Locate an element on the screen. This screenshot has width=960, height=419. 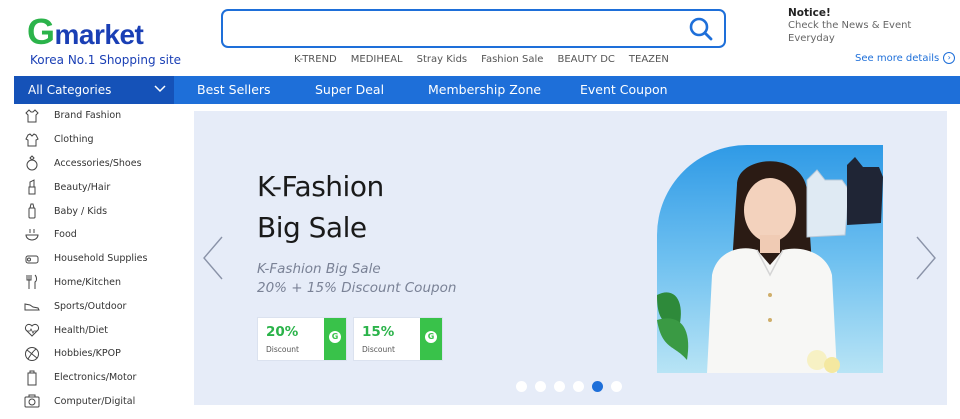
lipstick-icon is located at coordinates (32, 187).